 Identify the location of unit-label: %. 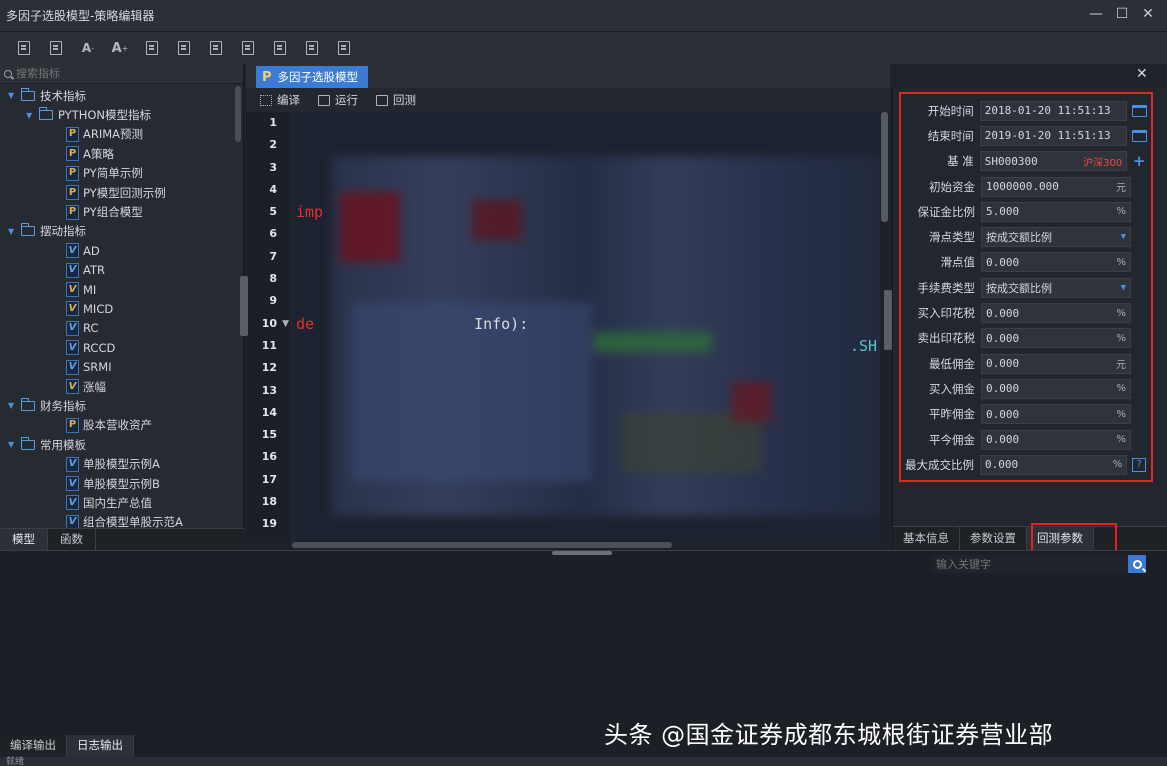
(1117, 465).